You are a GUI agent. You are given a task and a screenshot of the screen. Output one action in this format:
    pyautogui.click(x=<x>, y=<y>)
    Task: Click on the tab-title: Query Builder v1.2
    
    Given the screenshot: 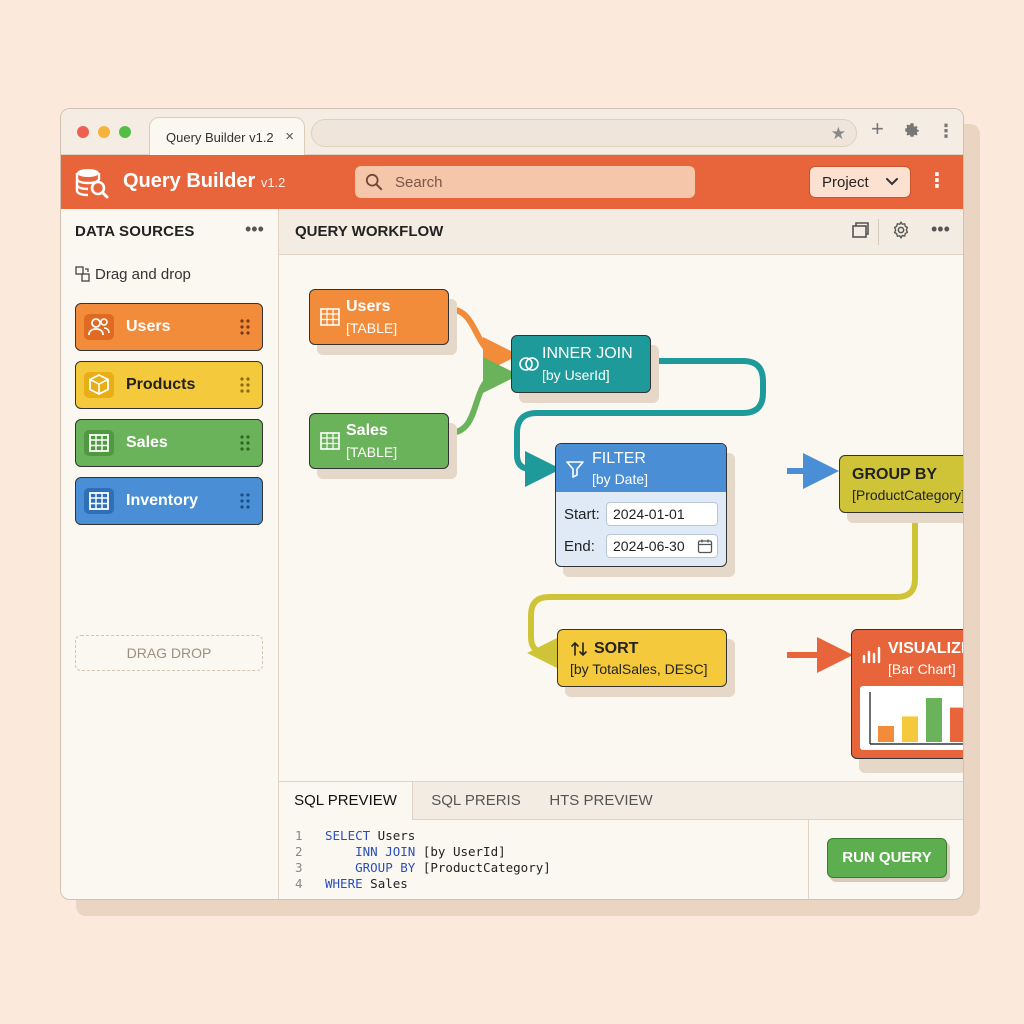 What is the action you would take?
    pyautogui.click(x=220, y=137)
    